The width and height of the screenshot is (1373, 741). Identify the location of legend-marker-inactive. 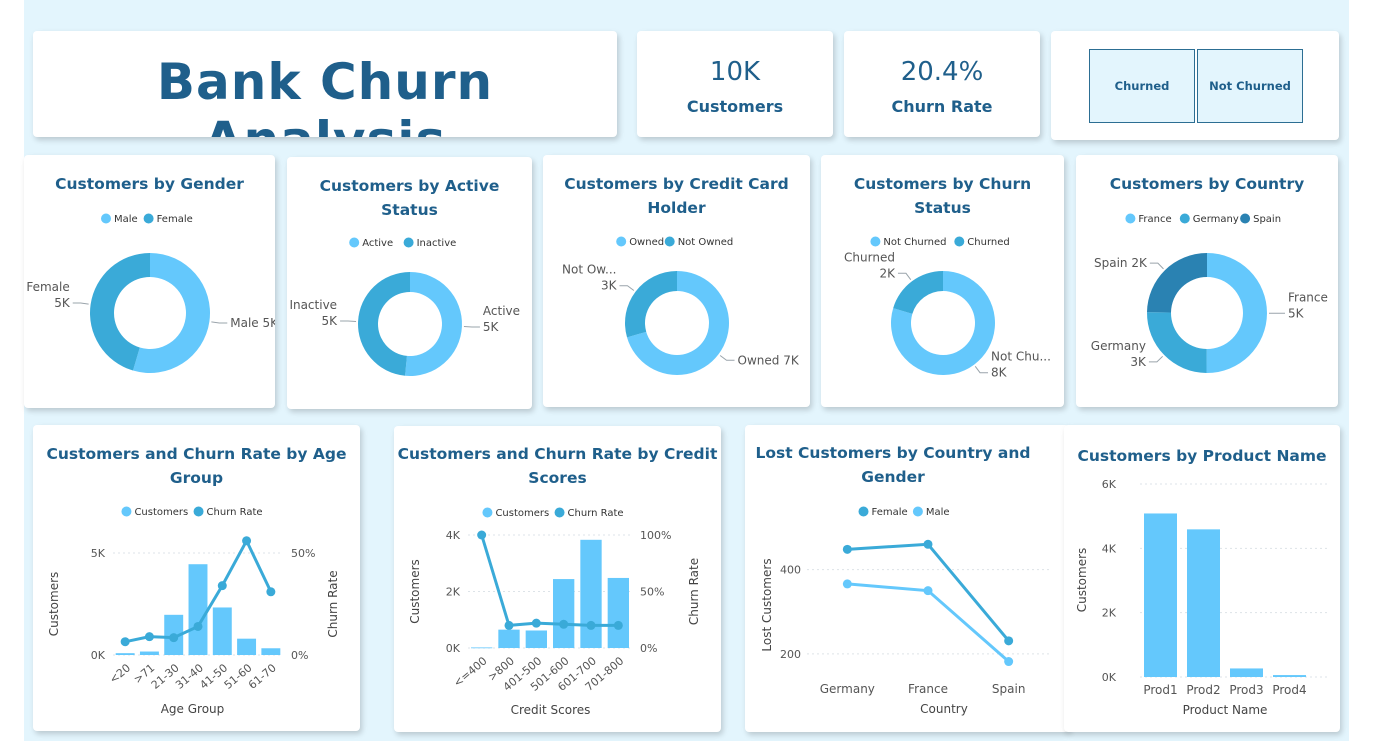
(408, 242).